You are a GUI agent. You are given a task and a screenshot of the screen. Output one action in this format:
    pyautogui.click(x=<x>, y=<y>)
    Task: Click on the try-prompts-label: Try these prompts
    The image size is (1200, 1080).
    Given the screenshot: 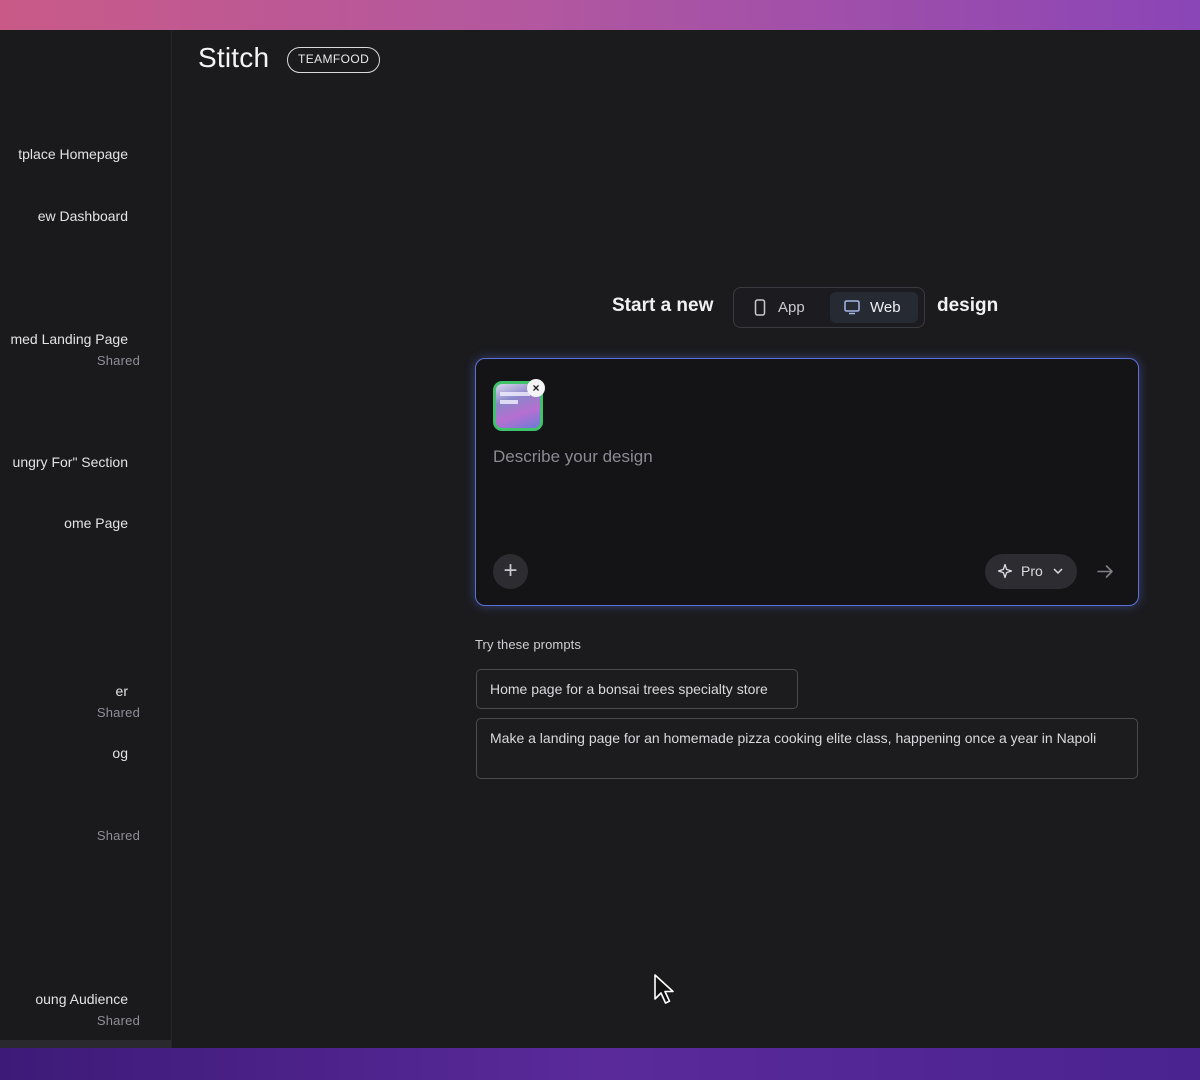 What is the action you would take?
    pyautogui.click(x=528, y=644)
    